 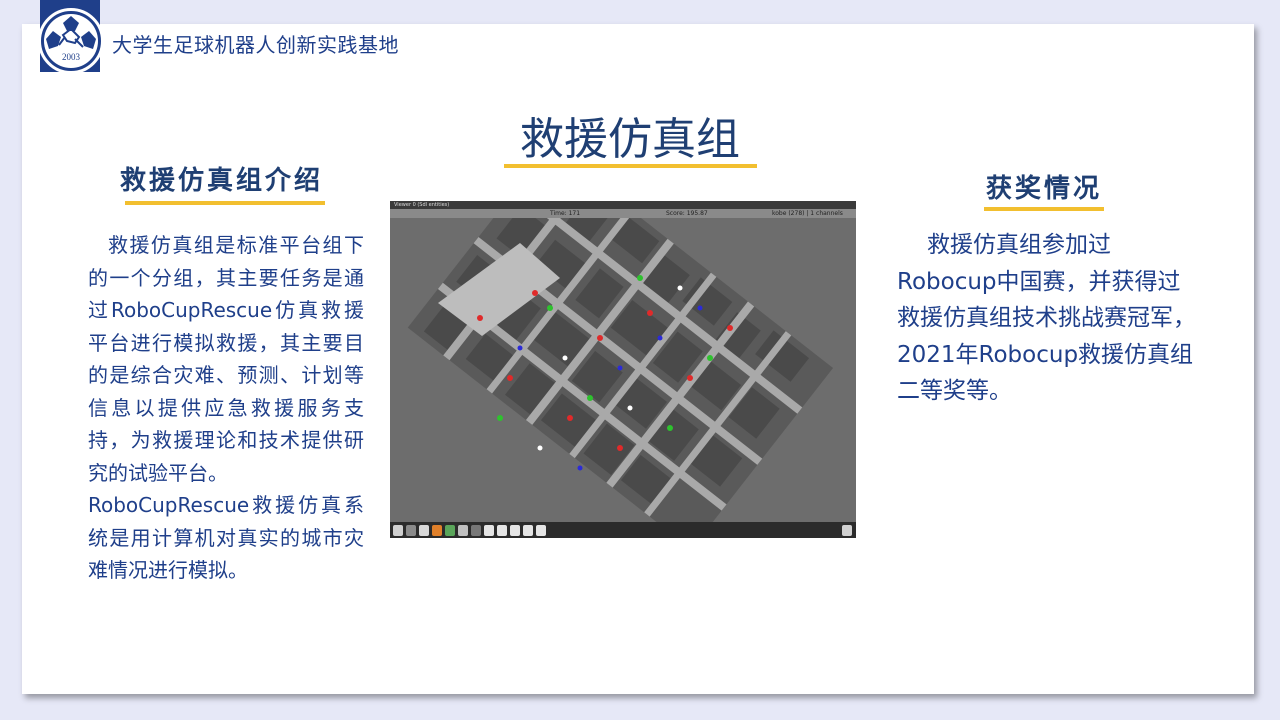 What do you see at coordinates (1044, 209) in the screenshot?
I see `awards-underline` at bounding box center [1044, 209].